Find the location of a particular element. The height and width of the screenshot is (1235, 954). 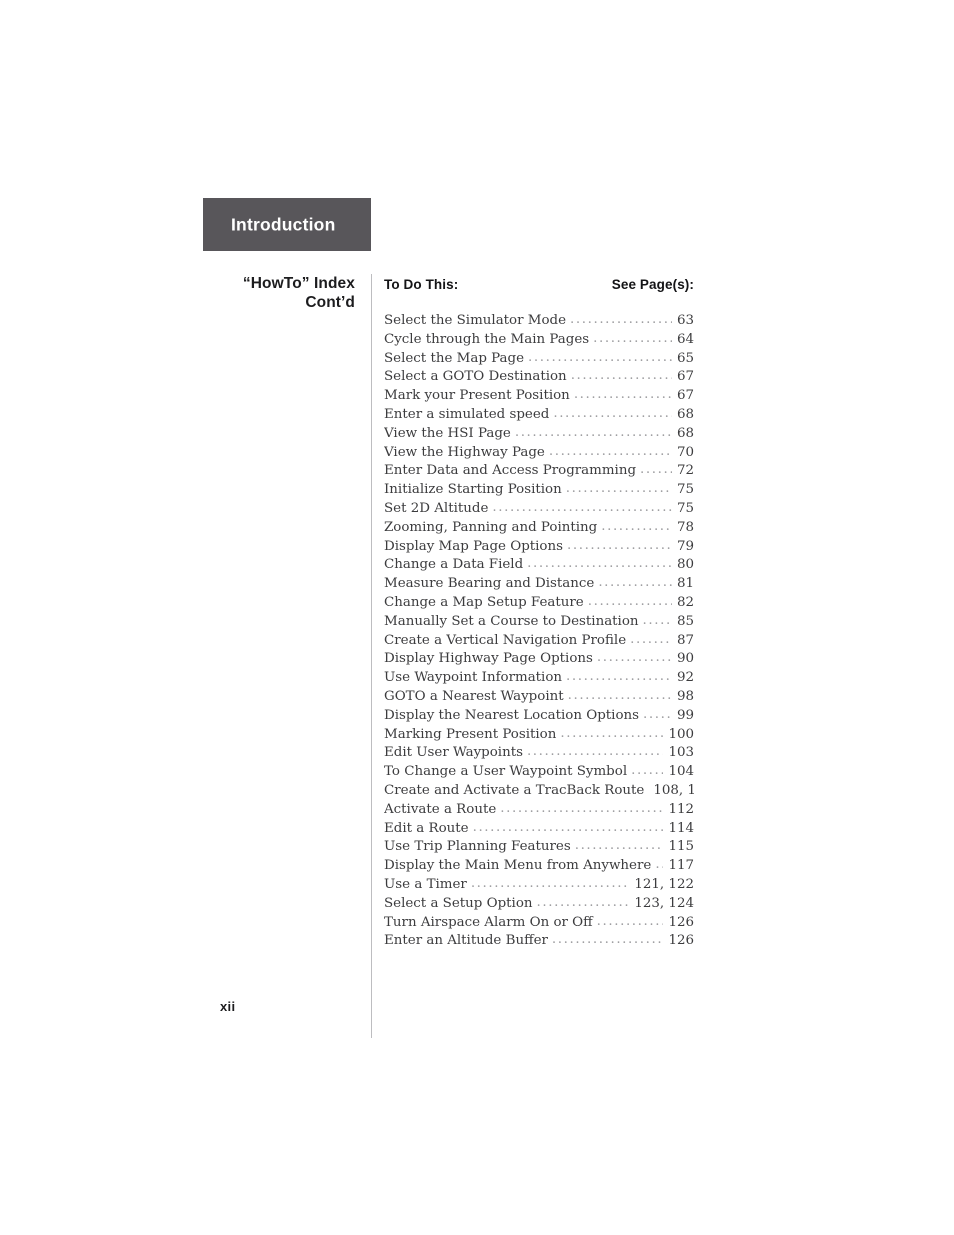

index-entry-pages: 90 is located at coordinates (685, 659).